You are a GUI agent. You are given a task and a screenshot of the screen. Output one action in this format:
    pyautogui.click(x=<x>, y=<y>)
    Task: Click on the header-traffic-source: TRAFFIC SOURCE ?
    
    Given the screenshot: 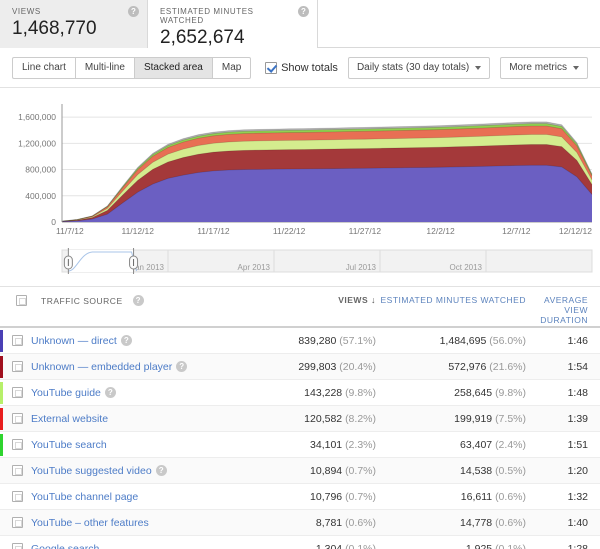 What is the action you would take?
    pyautogui.click(x=146, y=300)
    